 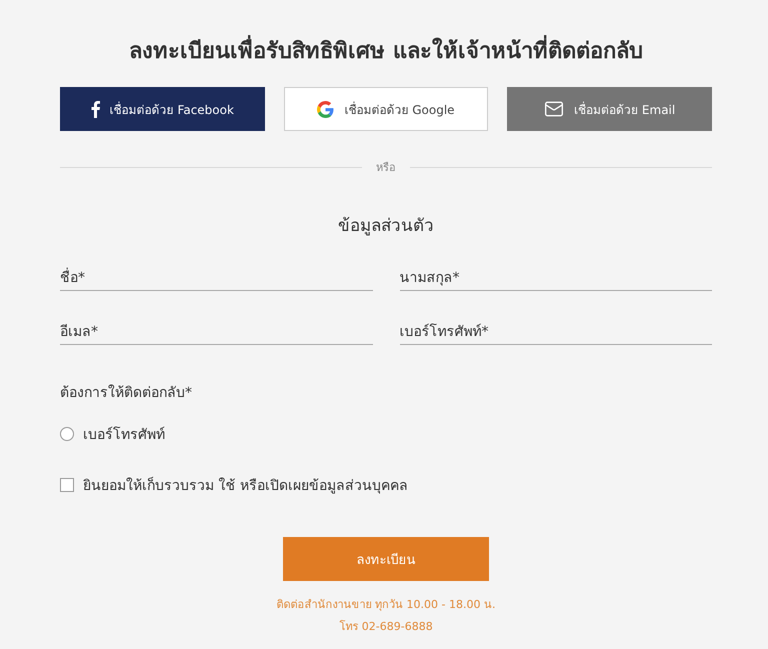 I want to click on contact-text: โทร 02-689-6888, so click(x=386, y=627).